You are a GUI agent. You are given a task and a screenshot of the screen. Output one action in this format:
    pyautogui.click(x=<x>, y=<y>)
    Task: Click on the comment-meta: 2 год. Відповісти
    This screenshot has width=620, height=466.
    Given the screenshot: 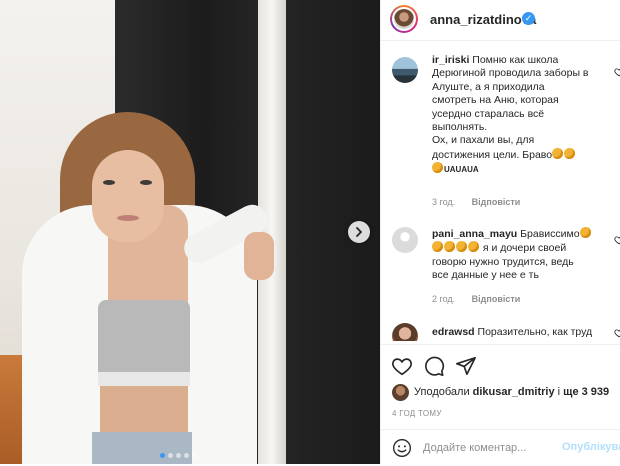 What is the action you would take?
    pyautogui.click(x=483, y=299)
    